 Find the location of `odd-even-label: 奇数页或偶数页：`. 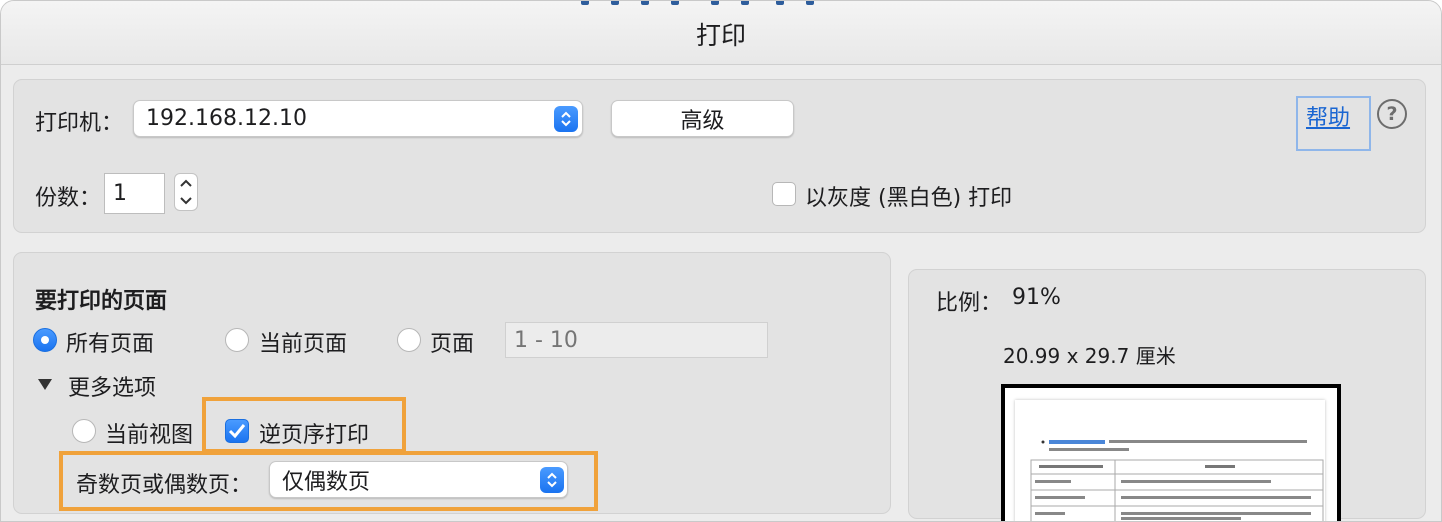

odd-even-label: 奇数页或偶数页： is located at coordinates (164, 485).